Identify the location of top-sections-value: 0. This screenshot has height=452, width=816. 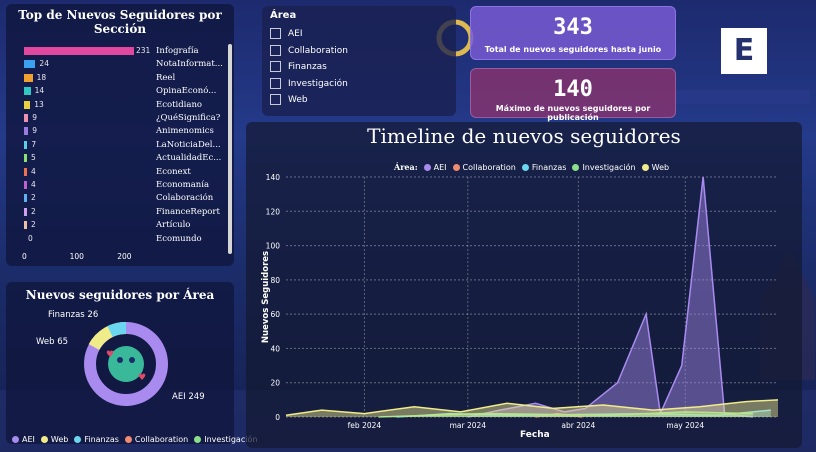
(30, 238).